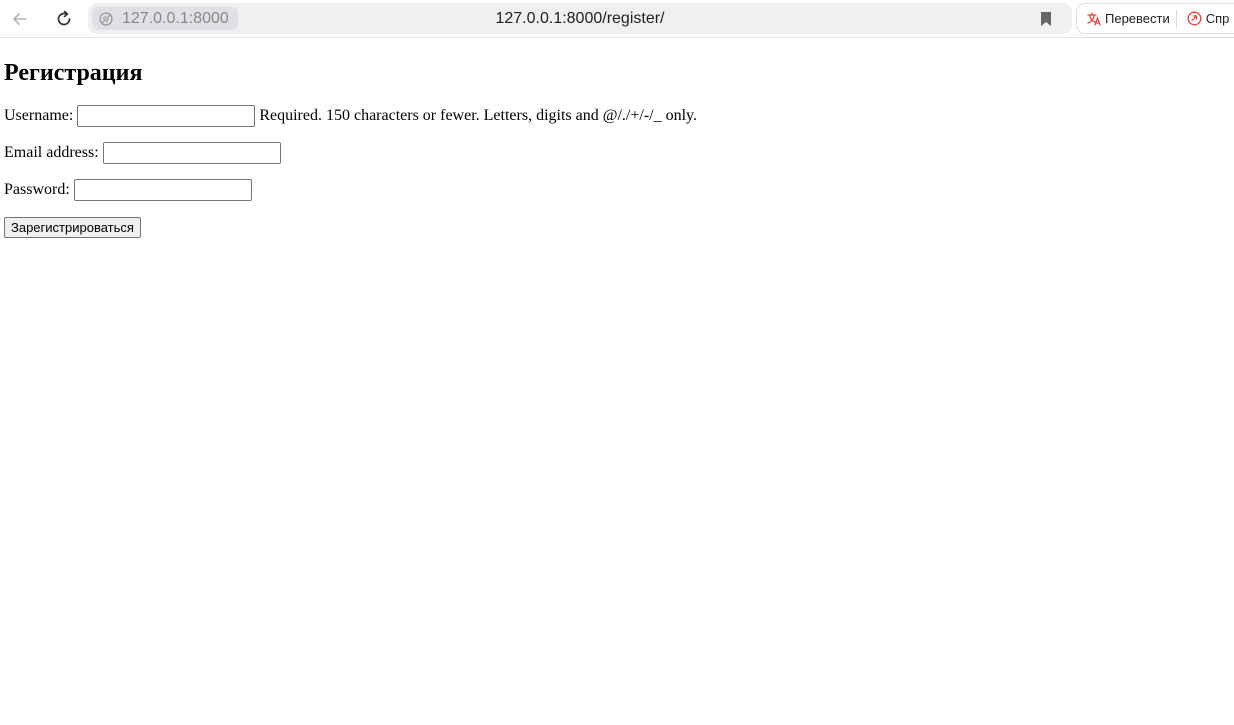 This screenshot has height=725, width=1234. What do you see at coordinates (106, 19) in the screenshot?
I see `no-connection-icon` at bounding box center [106, 19].